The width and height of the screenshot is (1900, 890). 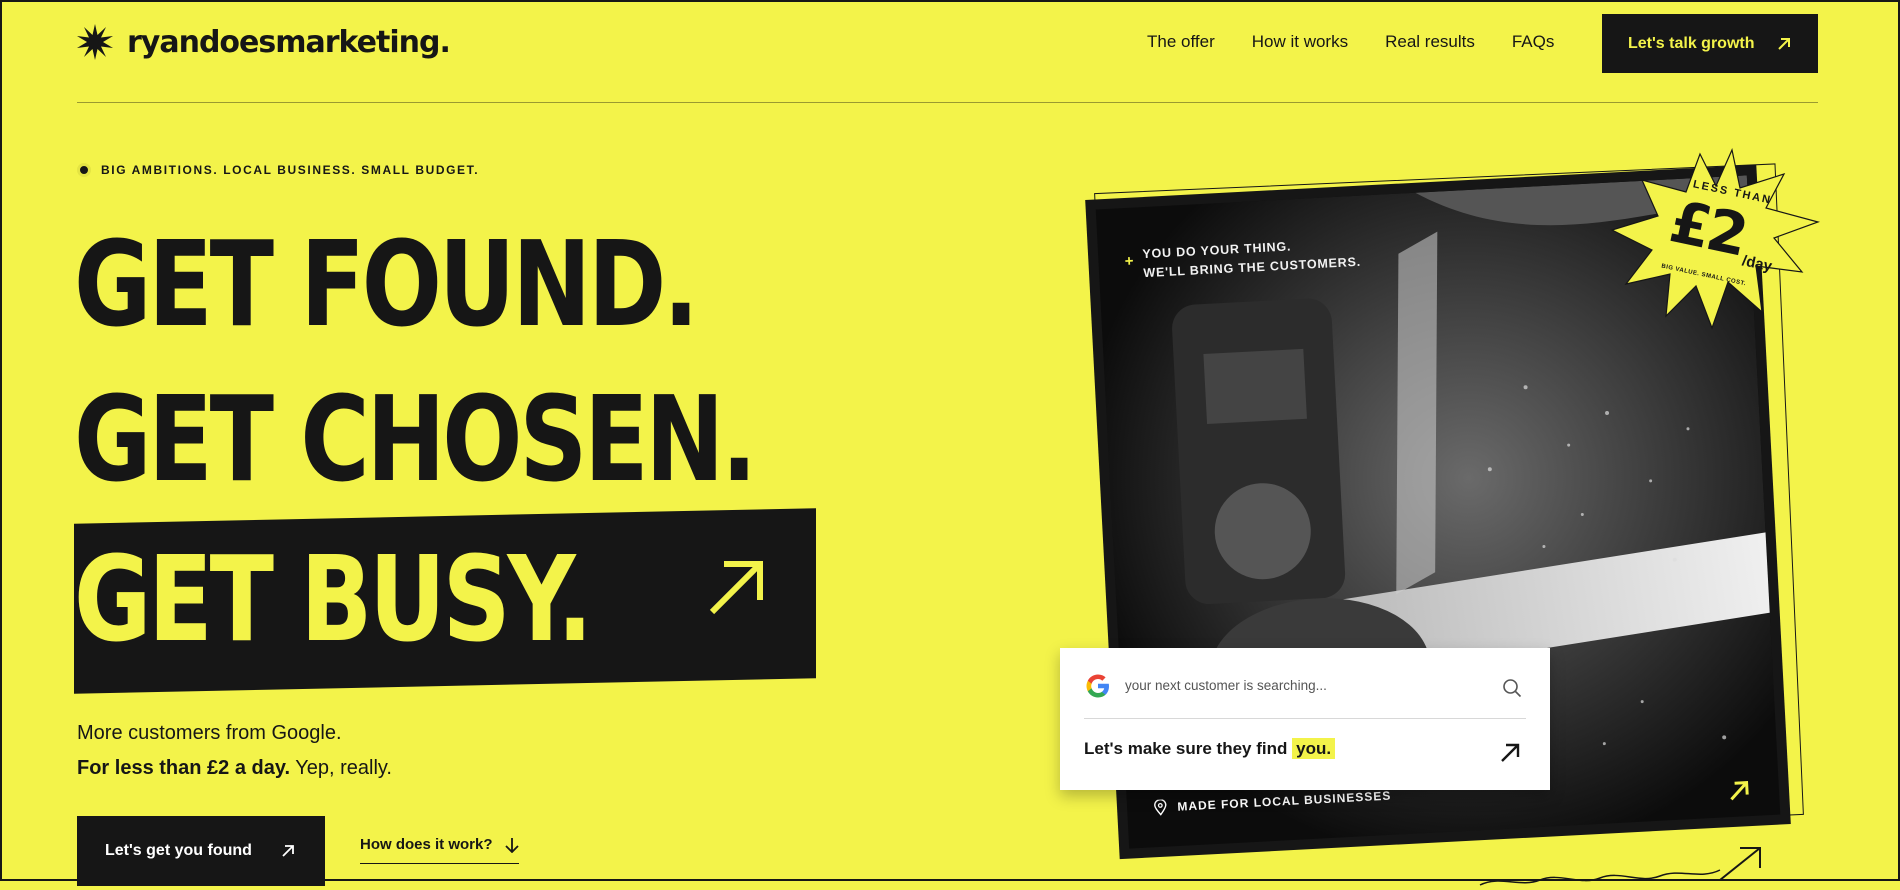 I want to click on hero-price-line: For less than £2 a day. Yep, really., so click(x=234, y=768).